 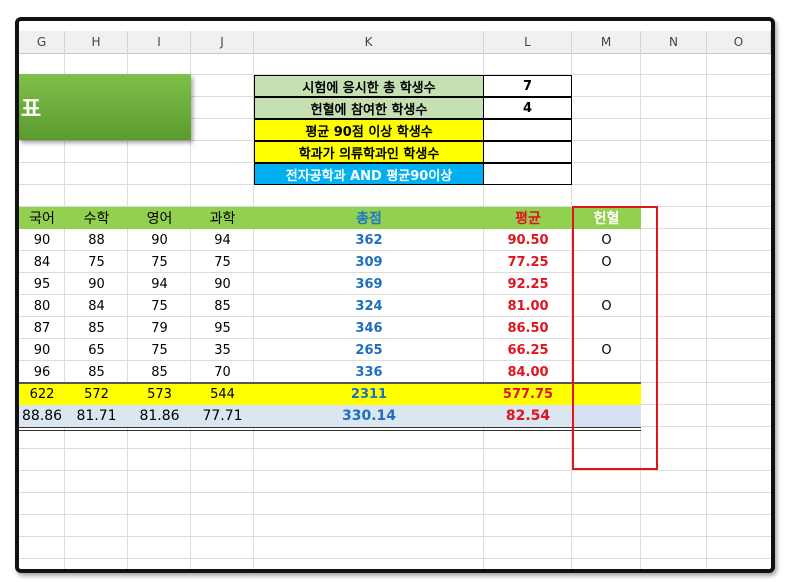 What do you see at coordinates (528, 262) in the screenshot?
I see `table-data-cell: 77.25` at bounding box center [528, 262].